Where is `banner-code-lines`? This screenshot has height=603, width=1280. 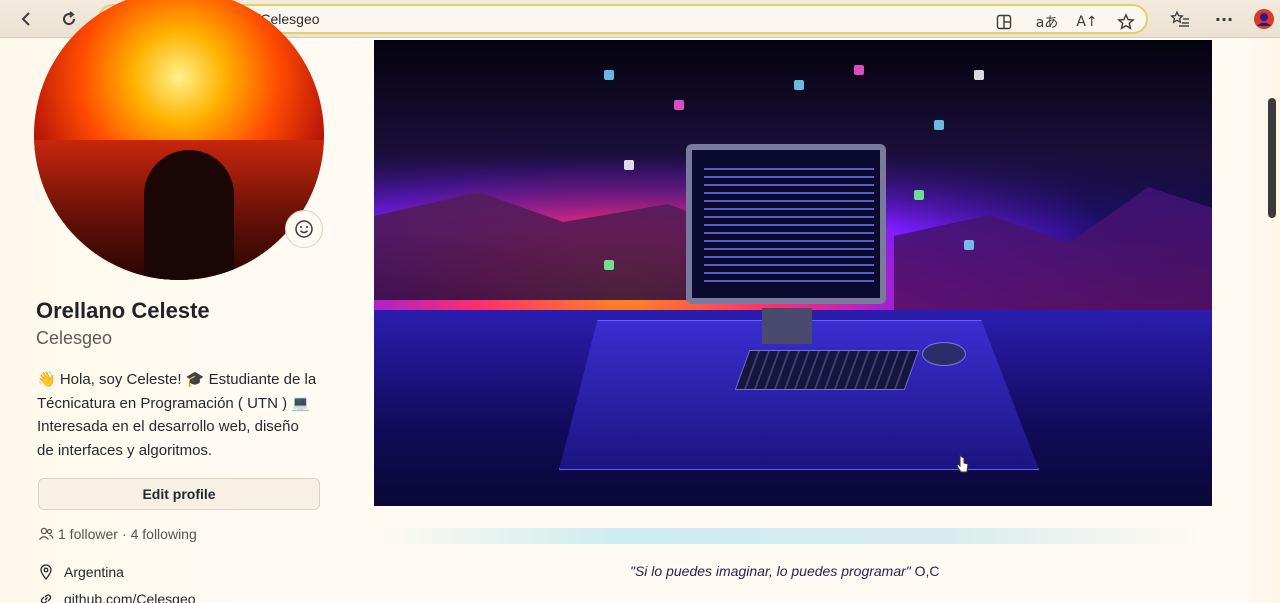 banner-code-lines is located at coordinates (789, 222).